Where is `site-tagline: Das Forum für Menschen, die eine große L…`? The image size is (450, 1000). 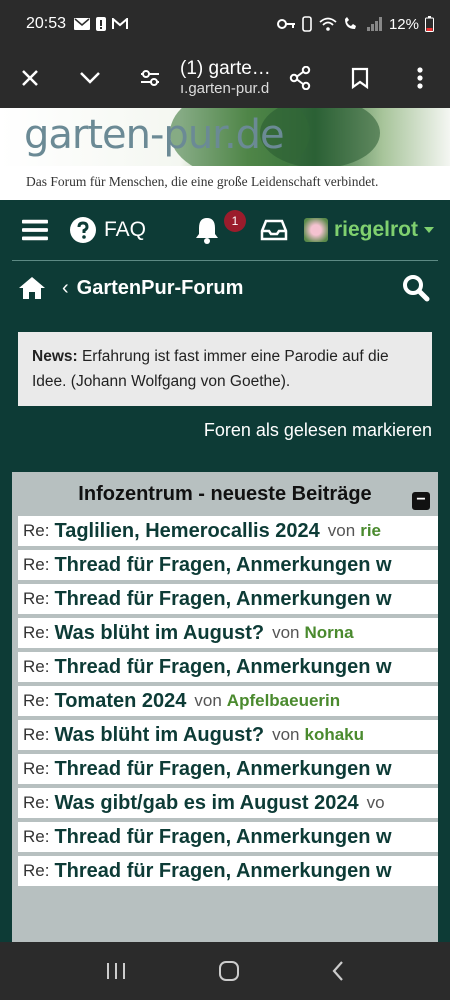 site-tagline: Das Forum für Menschen, die eine große L… is located at coordinates (225, 183).